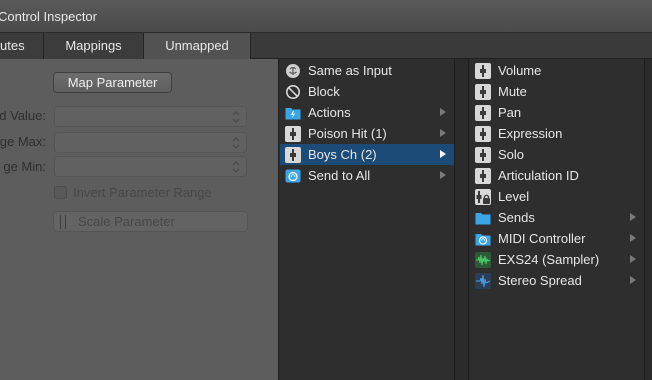 This screenshot has width=652, height=380. What do you see at coordinates (150, 142) in the screenshot?
I see `range-max-field` at bounding box center [150, 142].